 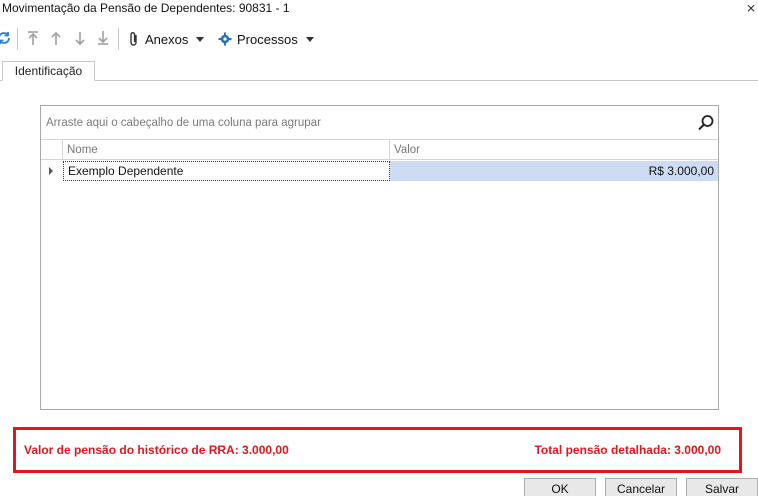 I want to click on grid-header: Nome Valor, so click(x=379, y=150).